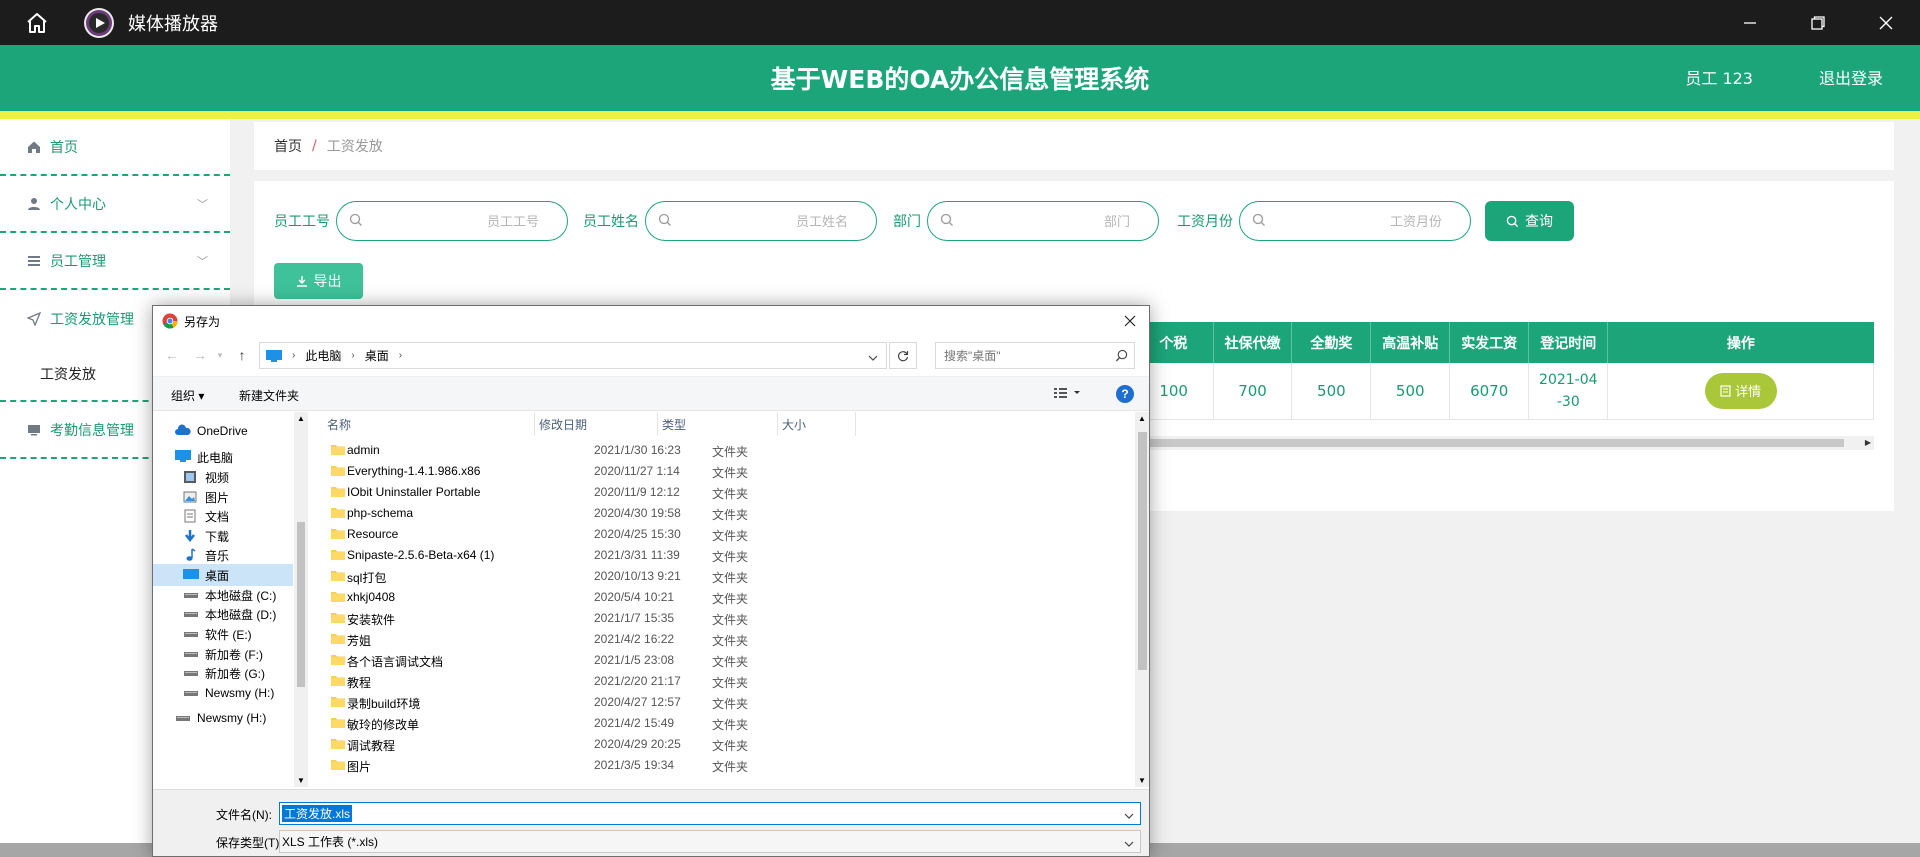 The height and width of the screenshot is (857, 1920). Describe the element at coordinates (217, 536) in the screenshot. I see `tree-item-label: 下载` at that location.